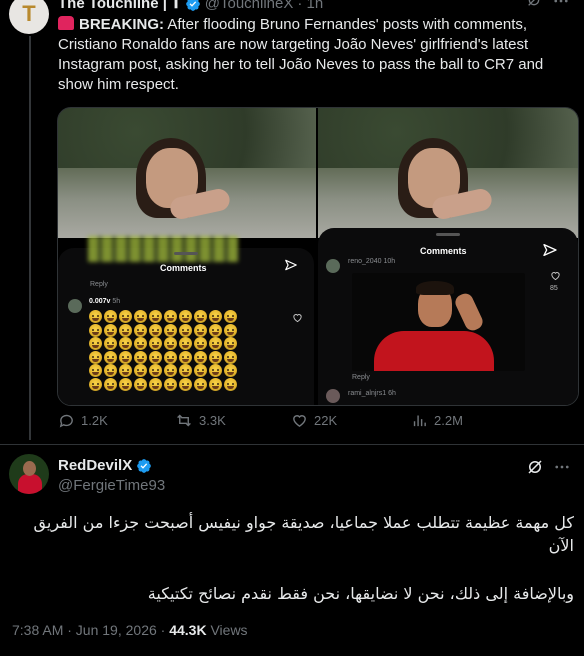 This screenshot has height=656, width=584. I want to click on views-count: 44.3K, so click(188, 630).